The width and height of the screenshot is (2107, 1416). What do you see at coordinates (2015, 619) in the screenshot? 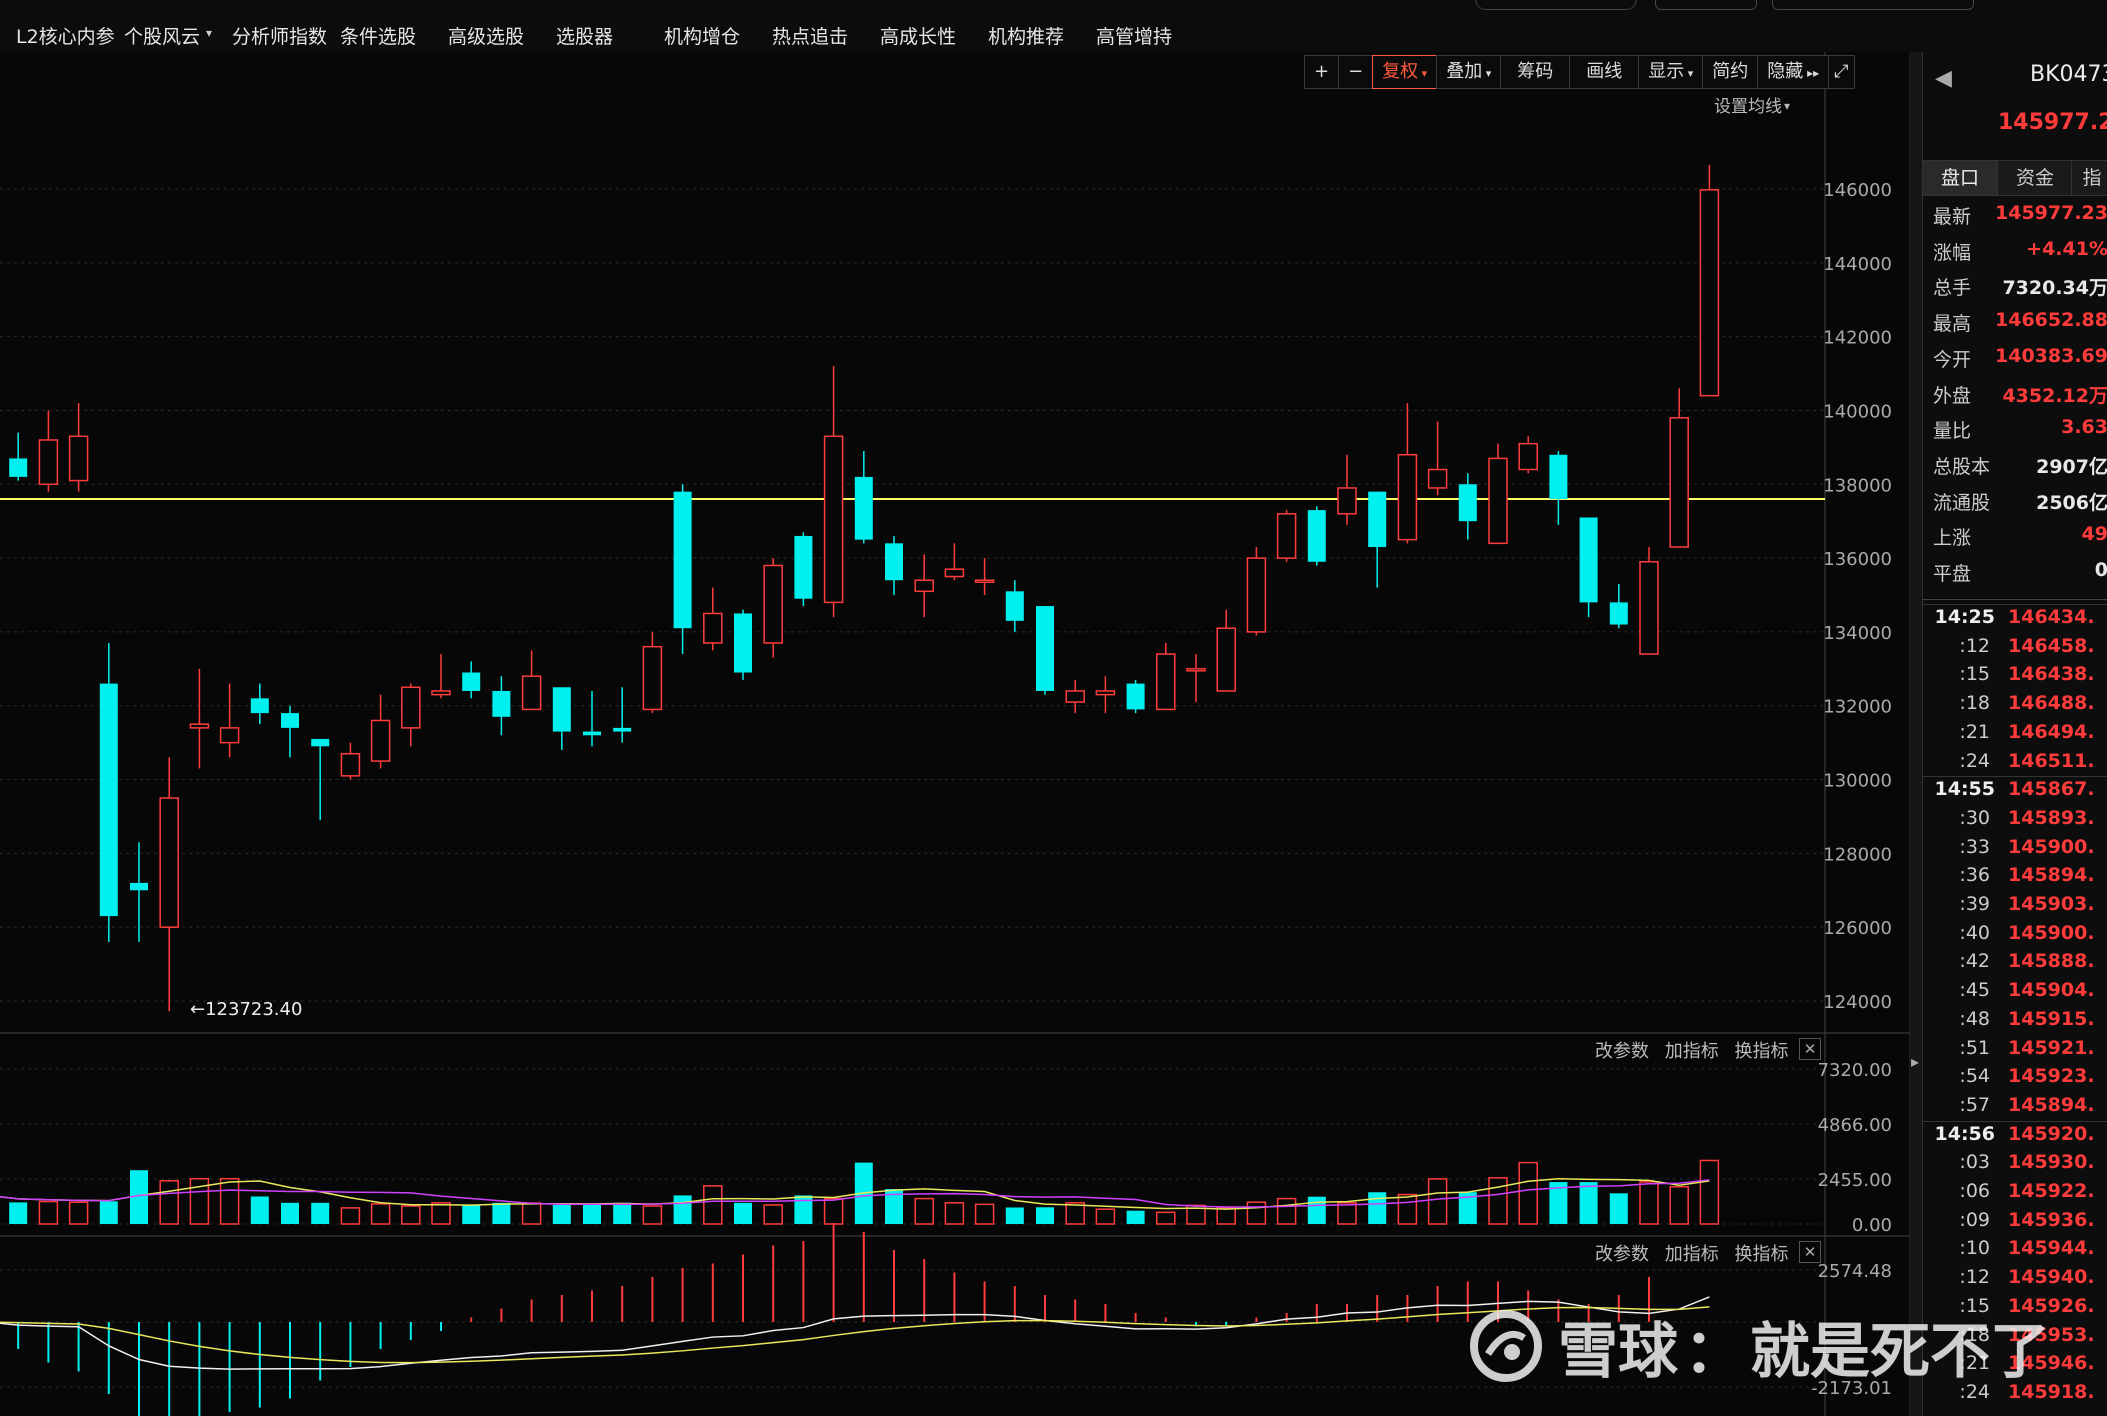
I see `tick-row: 14:25 146434.` at bounding box center [2015, 619].